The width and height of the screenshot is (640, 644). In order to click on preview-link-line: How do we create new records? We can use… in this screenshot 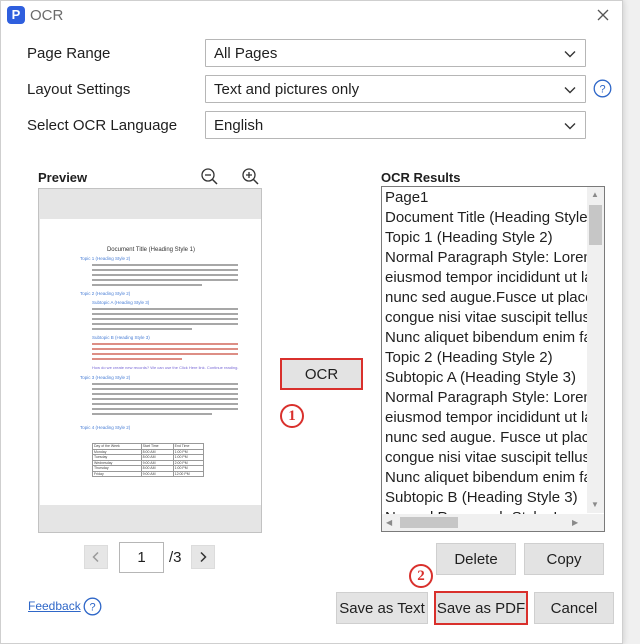, I will do `click(165, 367)`.